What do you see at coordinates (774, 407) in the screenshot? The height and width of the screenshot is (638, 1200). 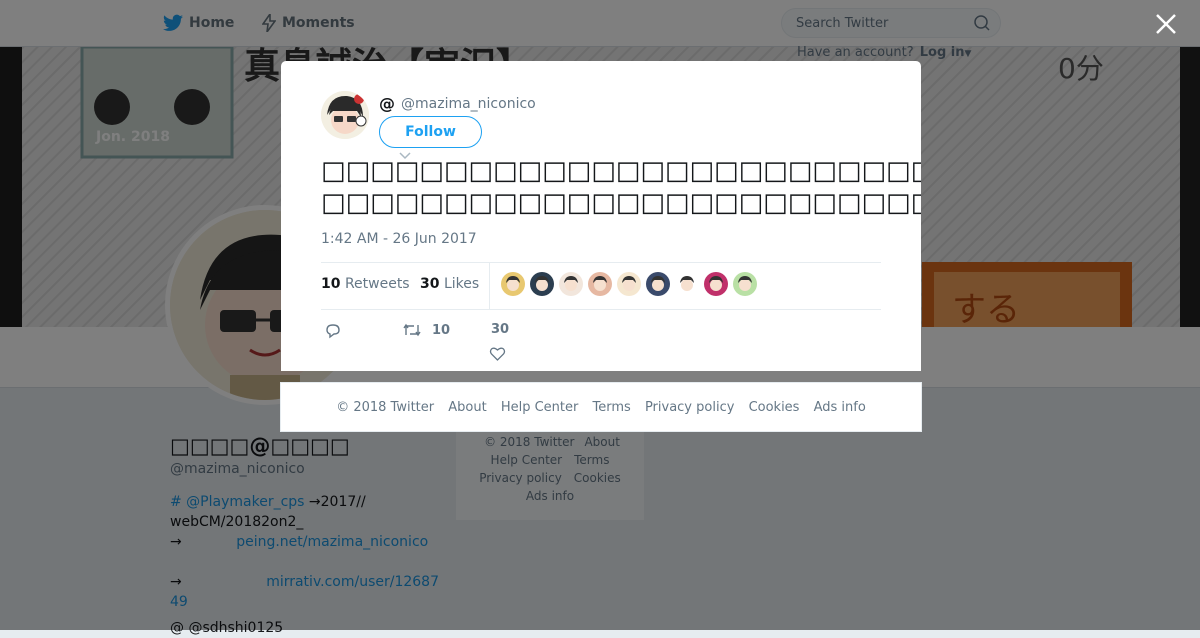 I see `modal-footer-cookies-link: Cookies` at bounding box center [774, 407].